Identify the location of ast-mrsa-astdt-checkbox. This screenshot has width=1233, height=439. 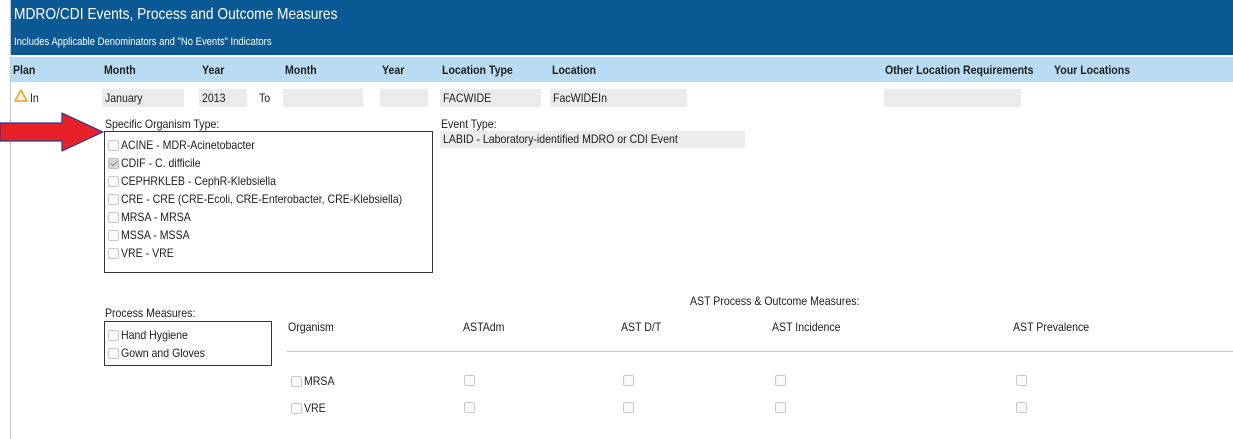
(628, 380).